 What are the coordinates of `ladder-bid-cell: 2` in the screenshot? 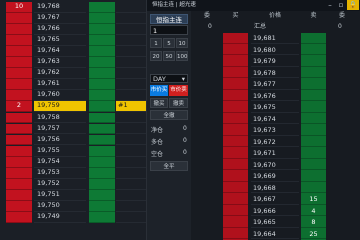 It's located at (19, 107).